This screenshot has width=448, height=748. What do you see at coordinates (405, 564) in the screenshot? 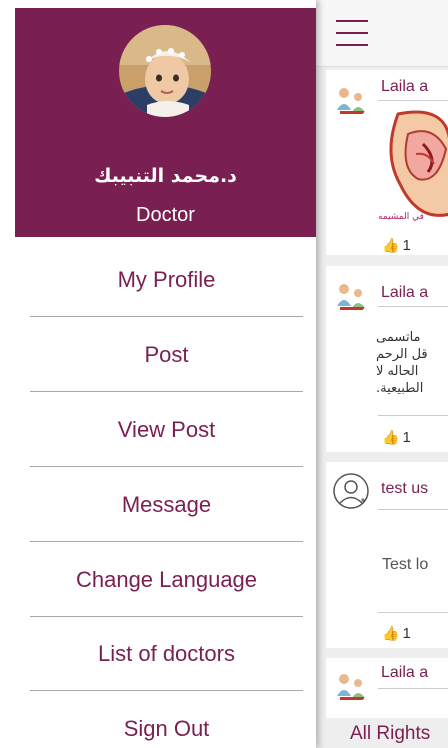
I see `post-text: Test lo` at bounding box center [405, 564].